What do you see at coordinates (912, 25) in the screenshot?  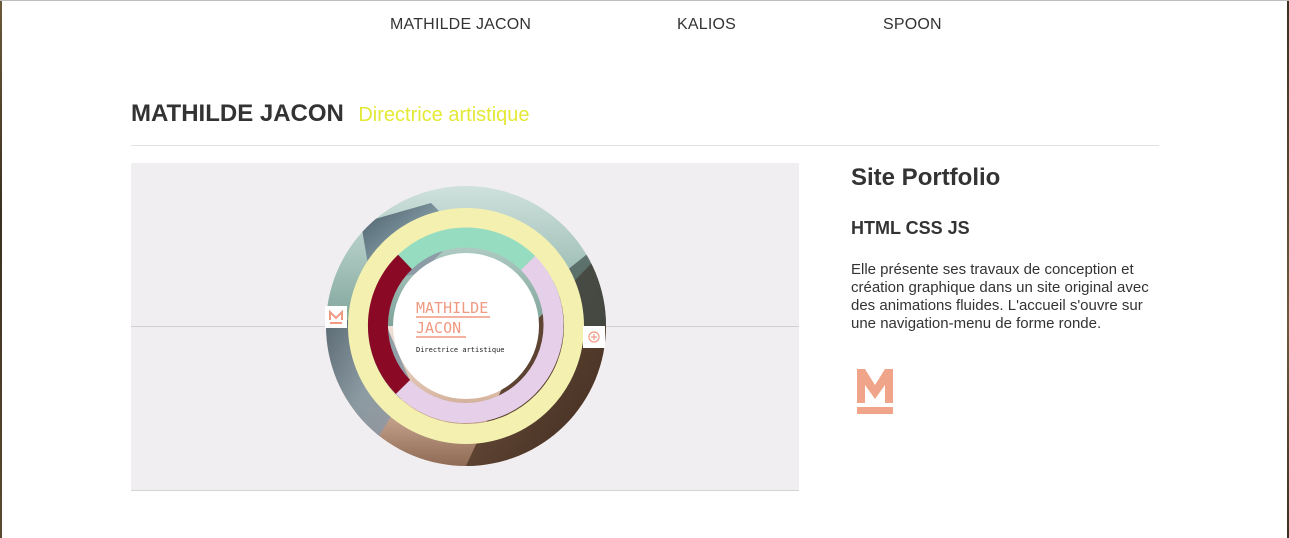 I see `nav-item-spoon: SPOON` at bounding box center [912, 25].